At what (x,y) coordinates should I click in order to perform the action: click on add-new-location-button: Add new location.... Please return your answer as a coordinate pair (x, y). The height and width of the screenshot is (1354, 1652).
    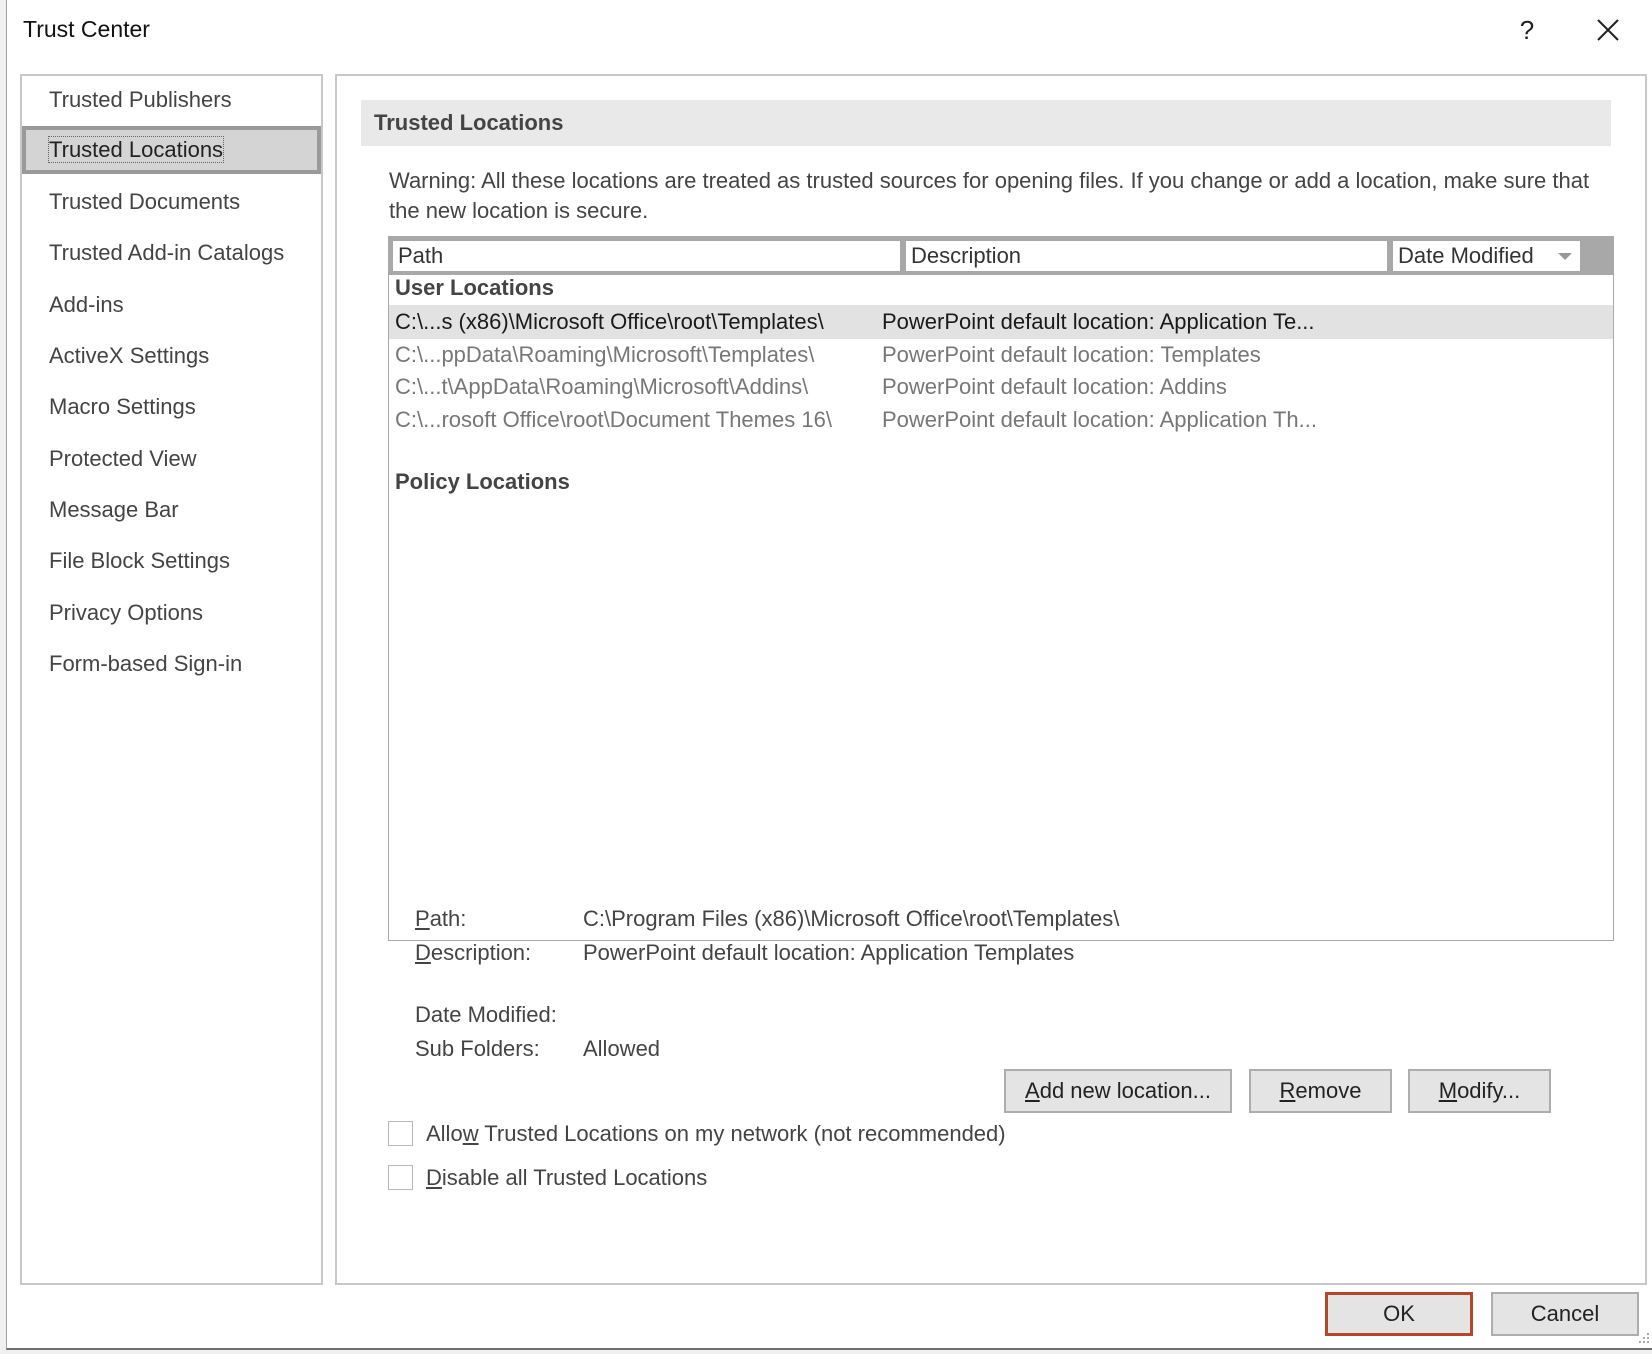
    Looking at the image, I should click on (1118, 1091).